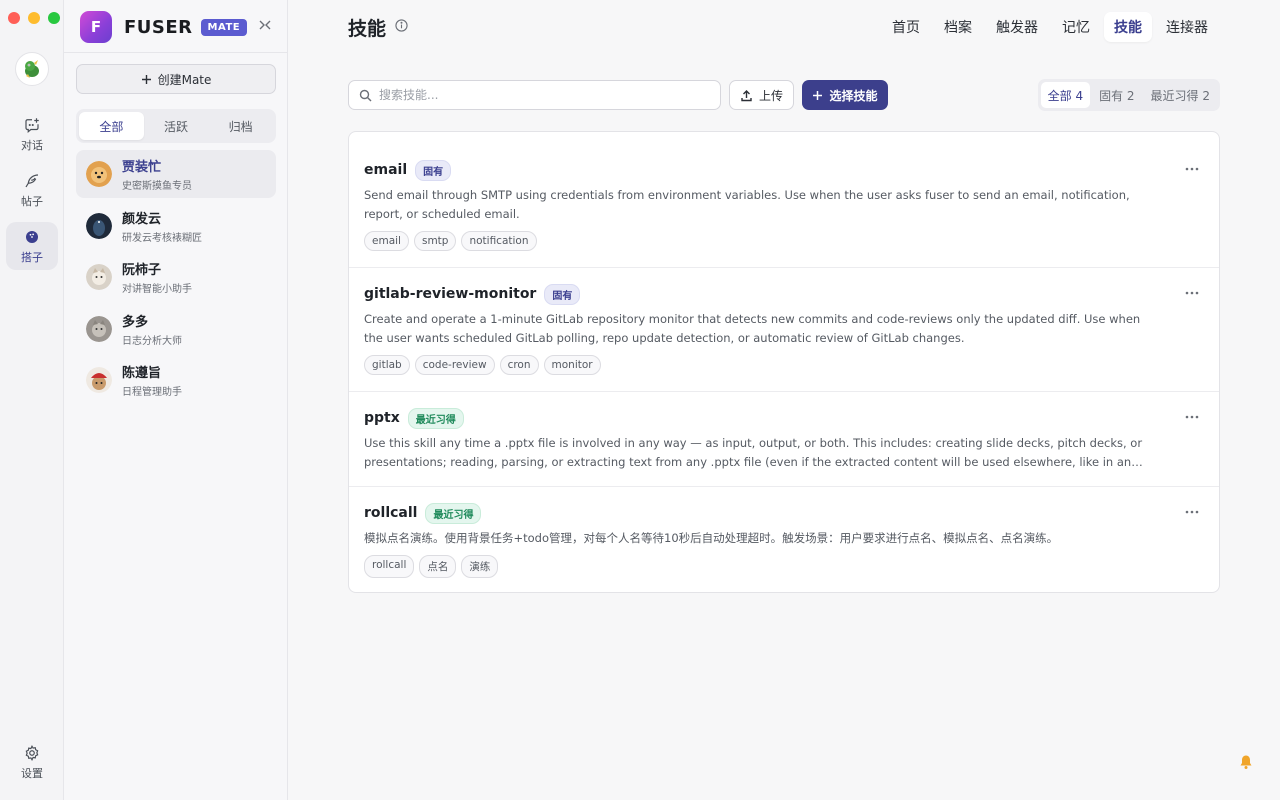 This screenshot has height=800, width=1280. Describe the element at coordinates (135, 322) in the screenshot. I see `mate-name: 多多` at that location.